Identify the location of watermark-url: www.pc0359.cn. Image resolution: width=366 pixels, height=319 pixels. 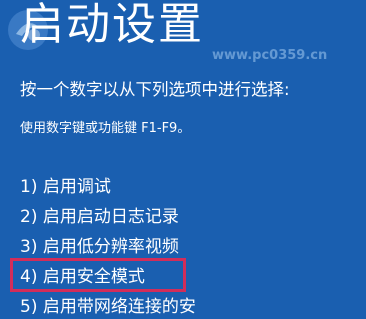
(270, 55).